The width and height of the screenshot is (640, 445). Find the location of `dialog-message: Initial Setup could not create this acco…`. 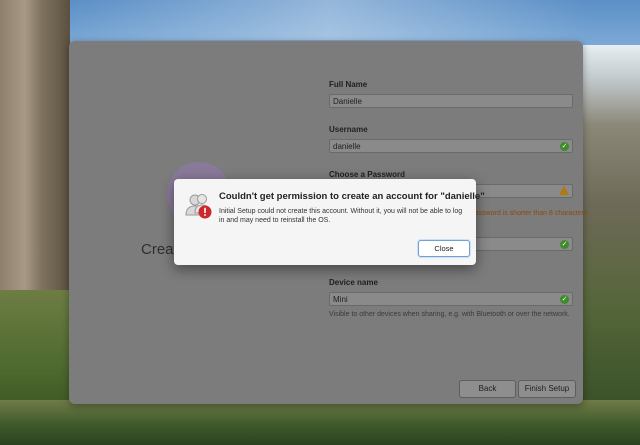

dialog-message: Initial Setup could not create this acco… is located at coordinates (341, 216).